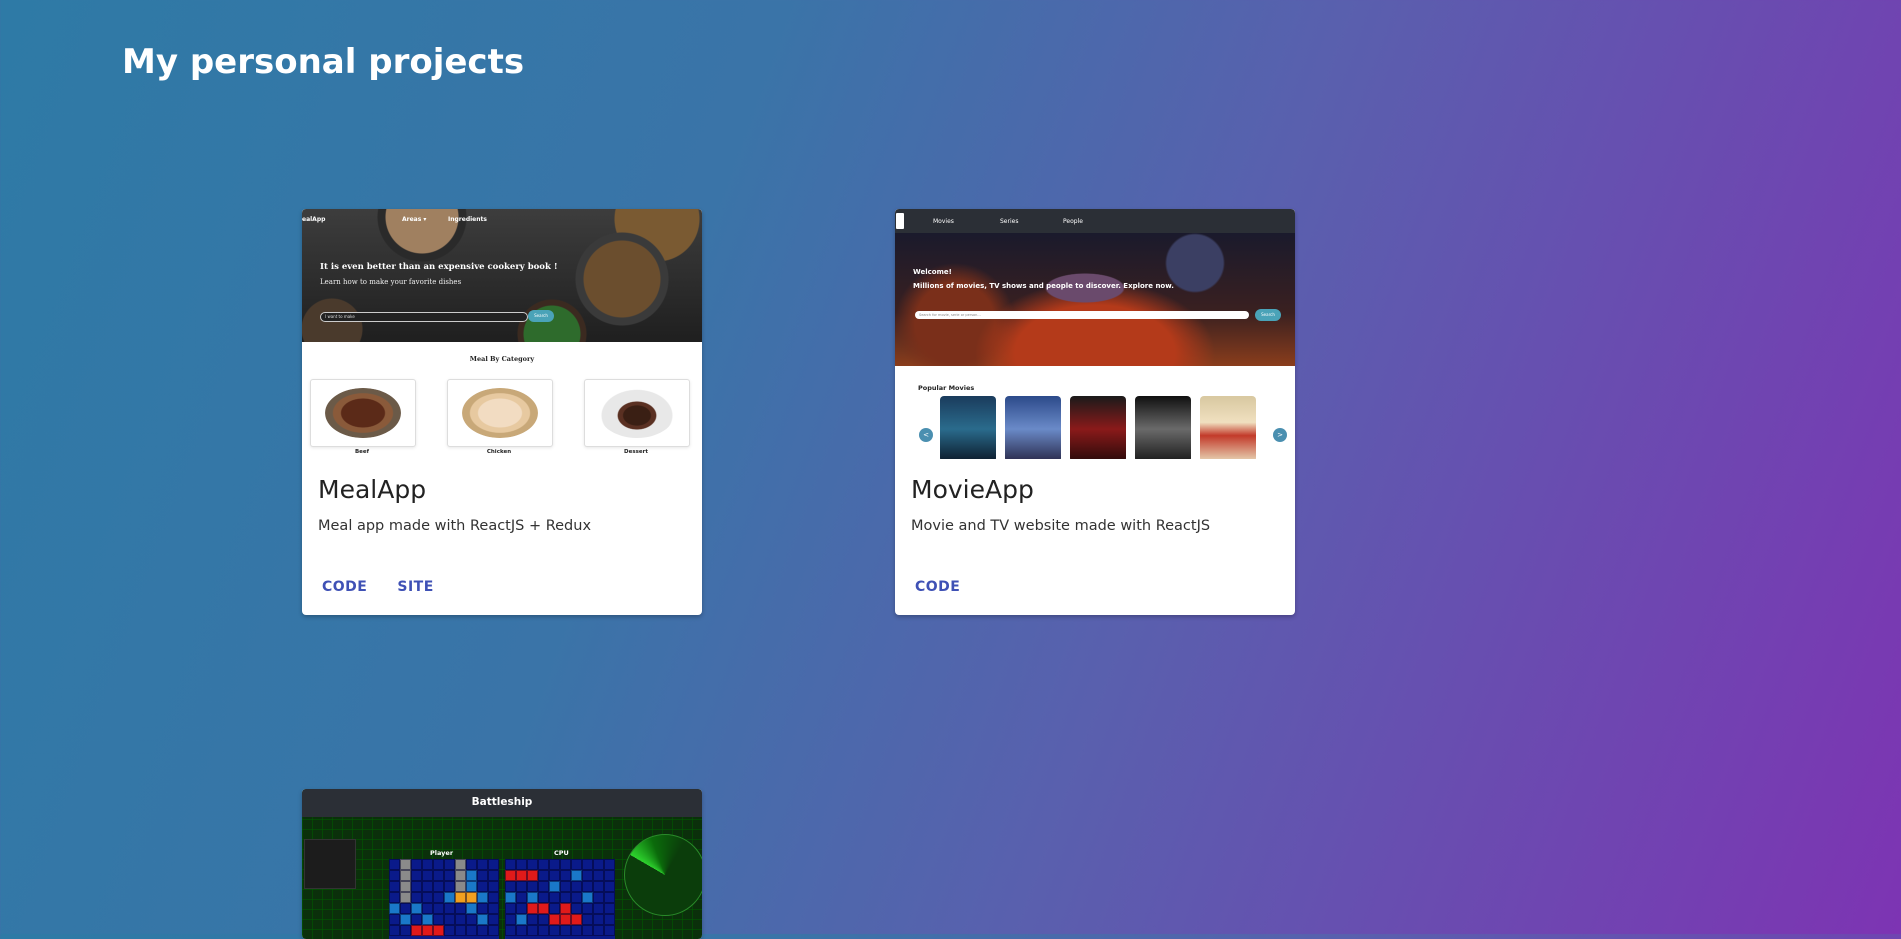 This screenshot has width=1901, height=939. I want to click on beef-image, so click(363, 413).